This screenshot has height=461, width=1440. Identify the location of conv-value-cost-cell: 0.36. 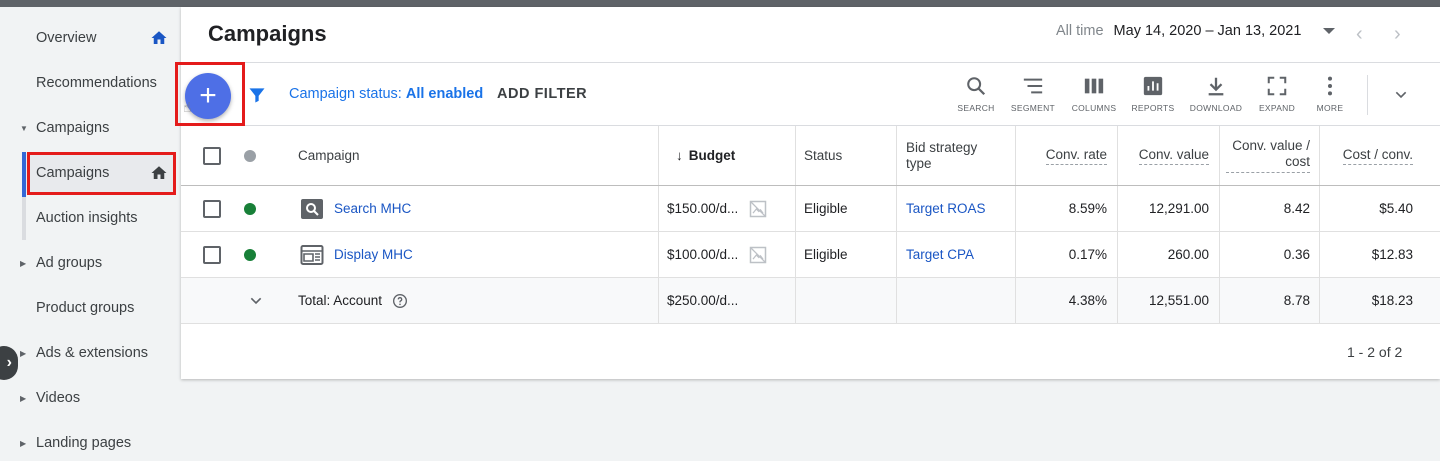
(1296, 254).